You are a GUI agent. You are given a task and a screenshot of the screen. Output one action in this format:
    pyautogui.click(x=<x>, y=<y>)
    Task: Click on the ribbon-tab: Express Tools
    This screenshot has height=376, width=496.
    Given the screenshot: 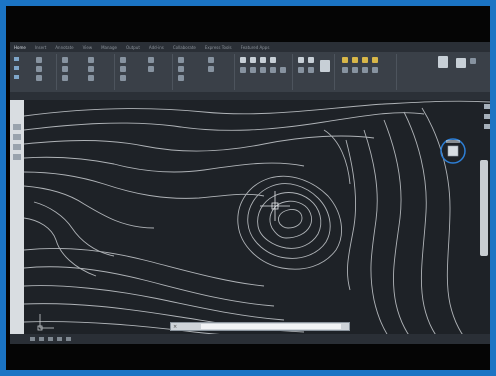 What is the action you would take?
    pyautogui.click(x=218, y=47)
    